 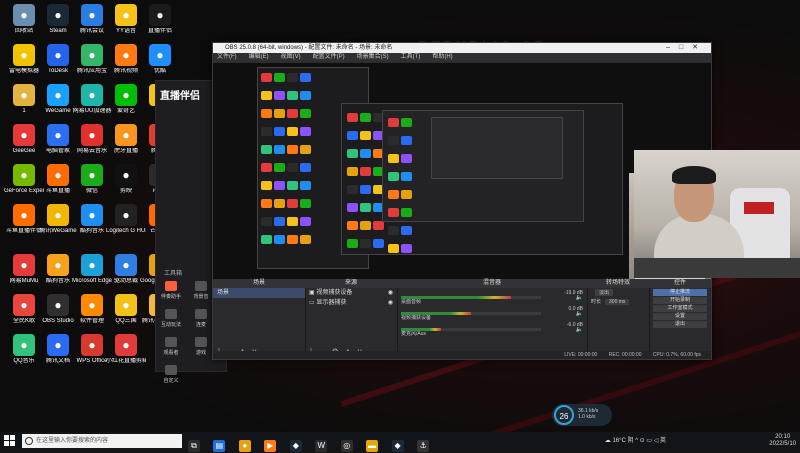 I want to click on obs-menu-bar: 文件(F) 编辑(E) 视图(V) 配置文件(P) 场景集合(S) 工具(T) 帮助(H), so click(x=462, y=57).